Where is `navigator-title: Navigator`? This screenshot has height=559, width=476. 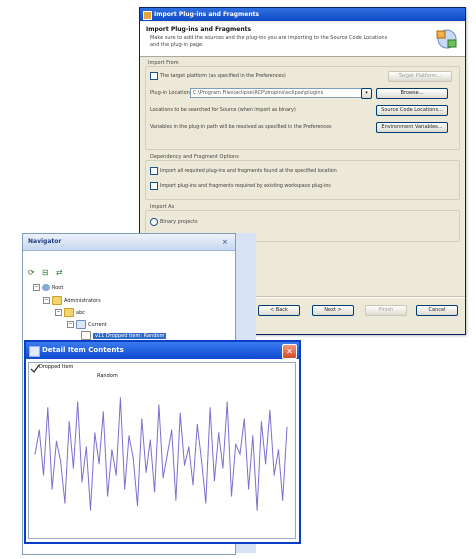
navigator-title: Navigator is located at coordinates (45, 241).